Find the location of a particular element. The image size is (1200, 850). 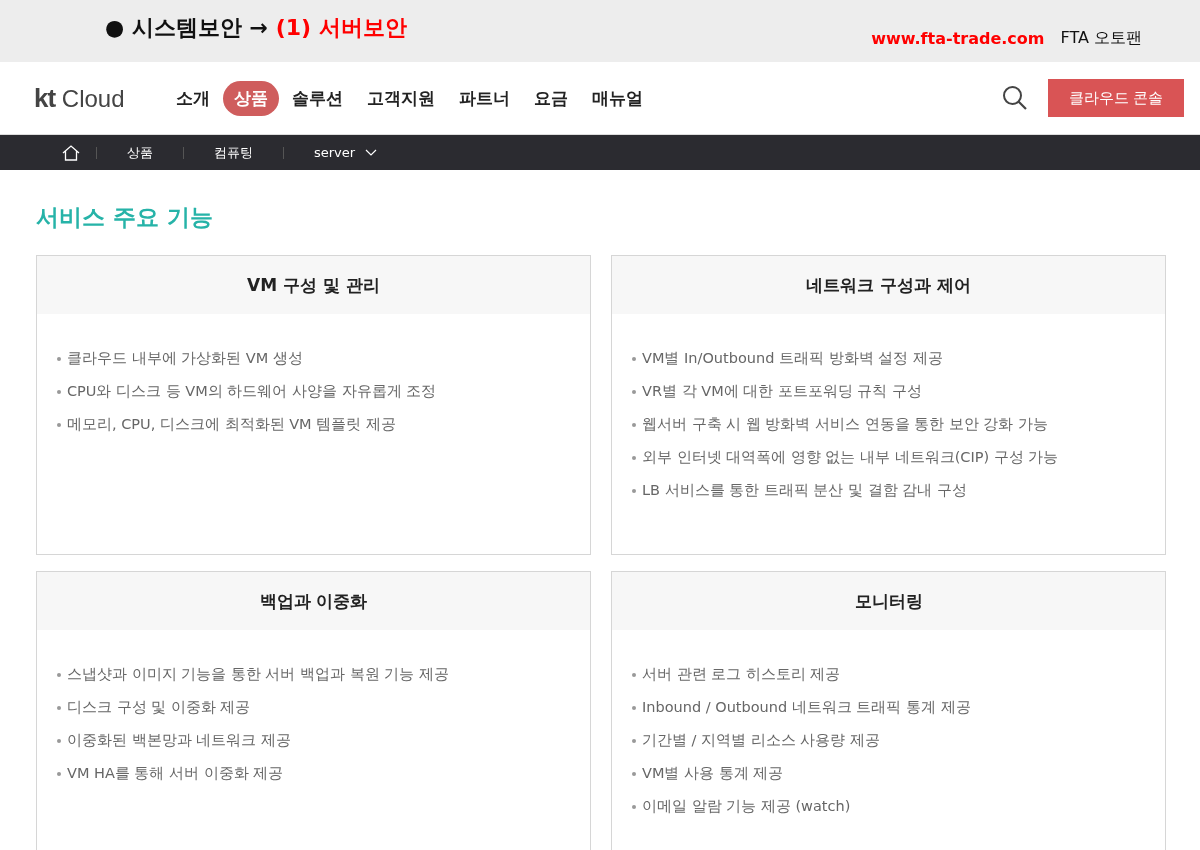

breadcrumb-item: server is located at coordinates (346, 152).